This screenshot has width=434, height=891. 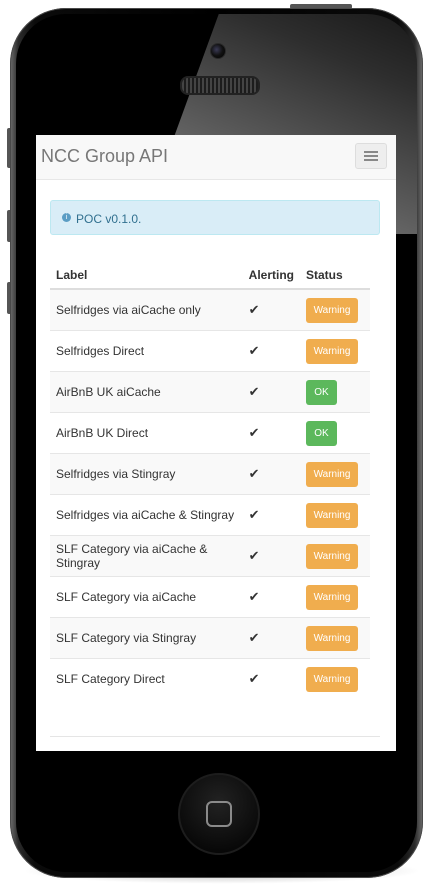 I want to click on home-square-icon, so click(x=219, y=814).